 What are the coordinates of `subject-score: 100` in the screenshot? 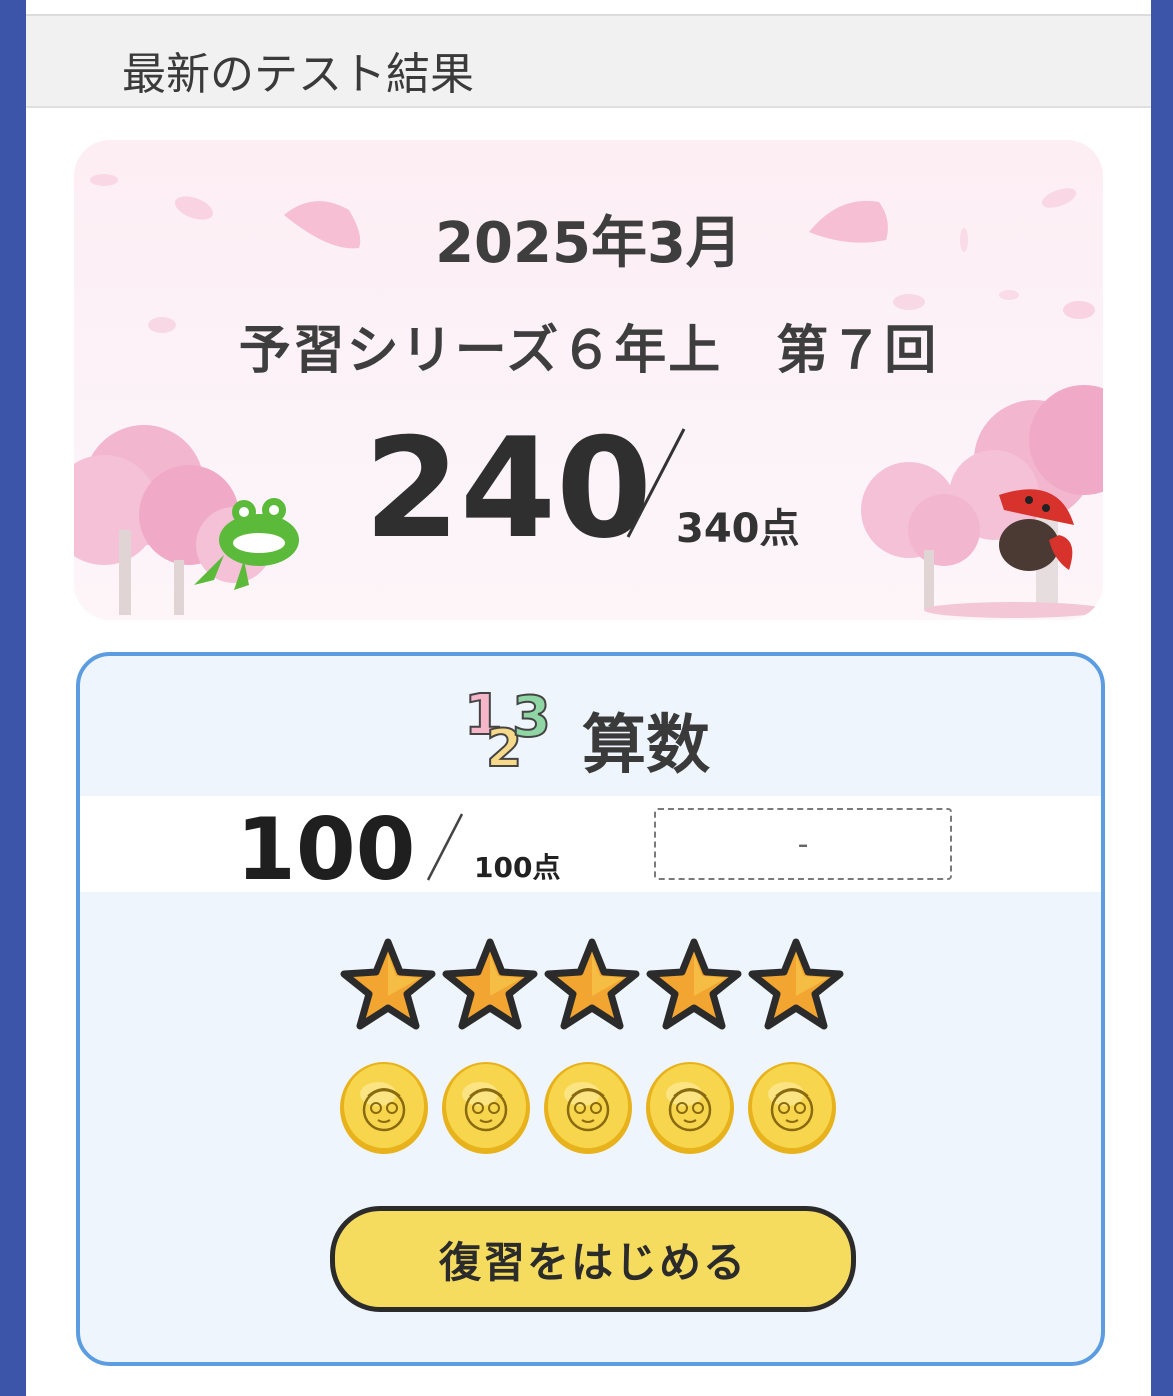 It's located at (326, 850).